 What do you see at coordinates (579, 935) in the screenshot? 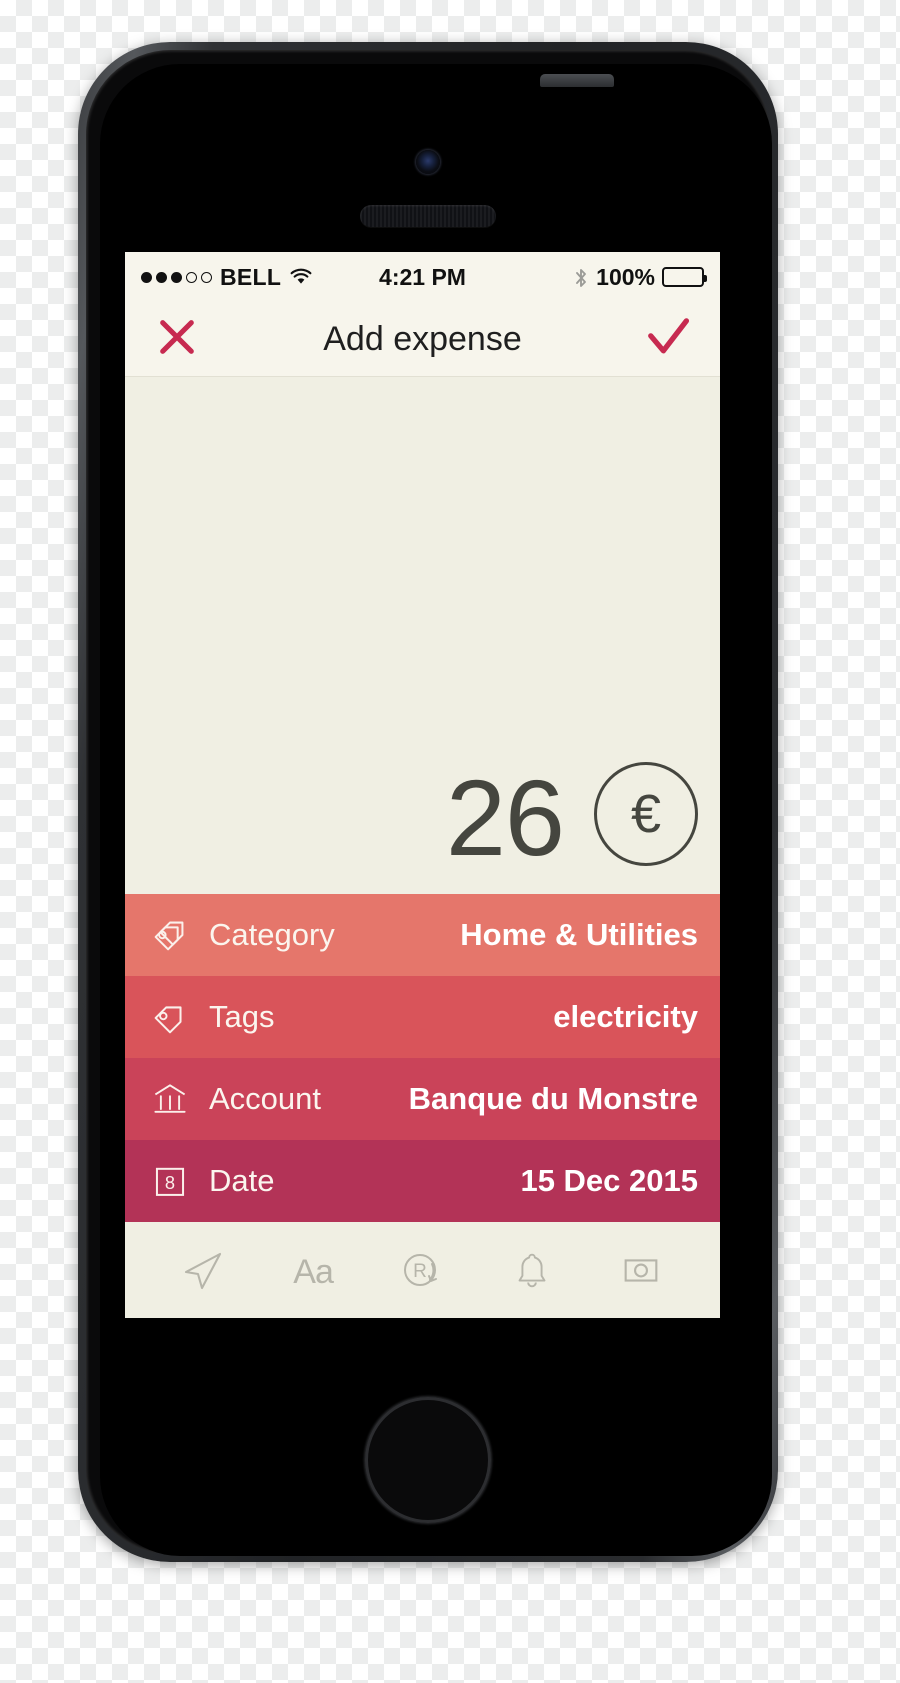
I see `field-value-category: Home & Utilities` at bounding box center [579, 935].